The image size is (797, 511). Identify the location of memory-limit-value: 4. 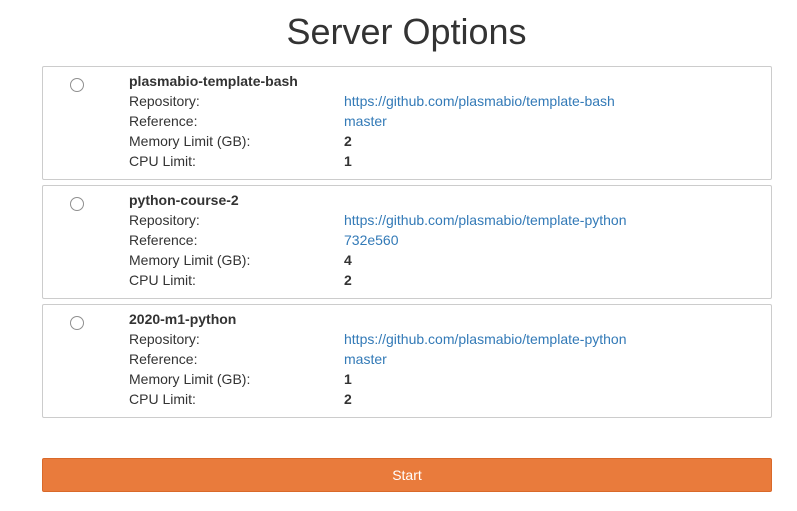
(348, 260).